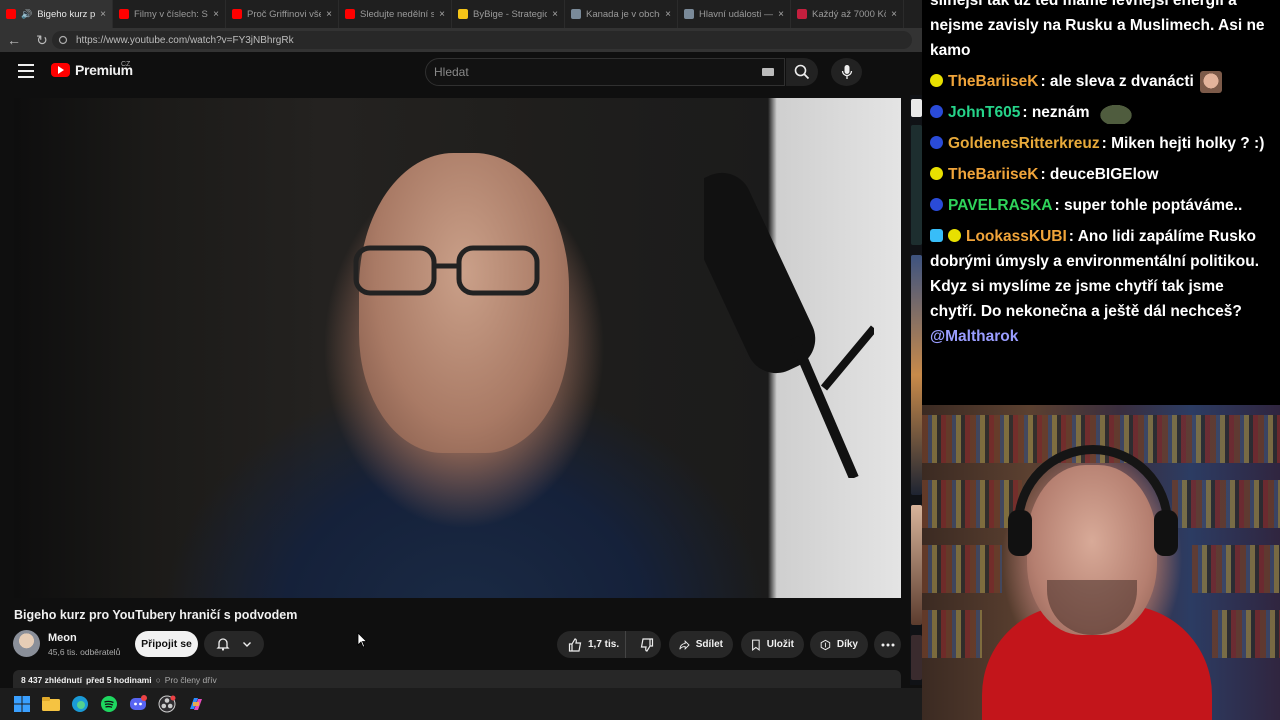  Describe the element at coordinates (42, 40) in the screenshot. I see `reload-icon: ↻` at that location.